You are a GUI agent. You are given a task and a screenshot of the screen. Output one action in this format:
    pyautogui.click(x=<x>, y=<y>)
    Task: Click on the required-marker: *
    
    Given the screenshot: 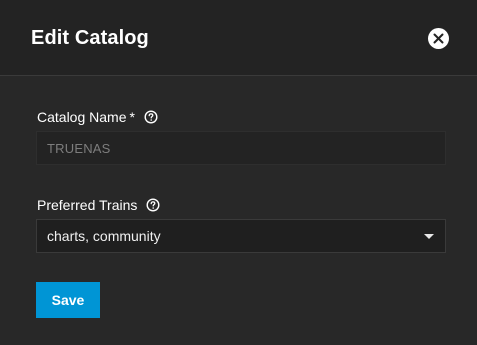 What is the action you would take?
    pyautogui.click(x=132, y=117)
    